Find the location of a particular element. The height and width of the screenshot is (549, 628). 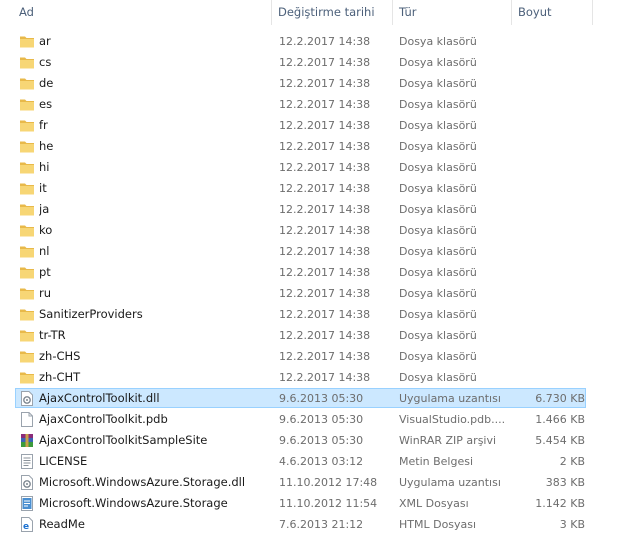

file-name: zh-CHT is located at coordinates (154, 377).